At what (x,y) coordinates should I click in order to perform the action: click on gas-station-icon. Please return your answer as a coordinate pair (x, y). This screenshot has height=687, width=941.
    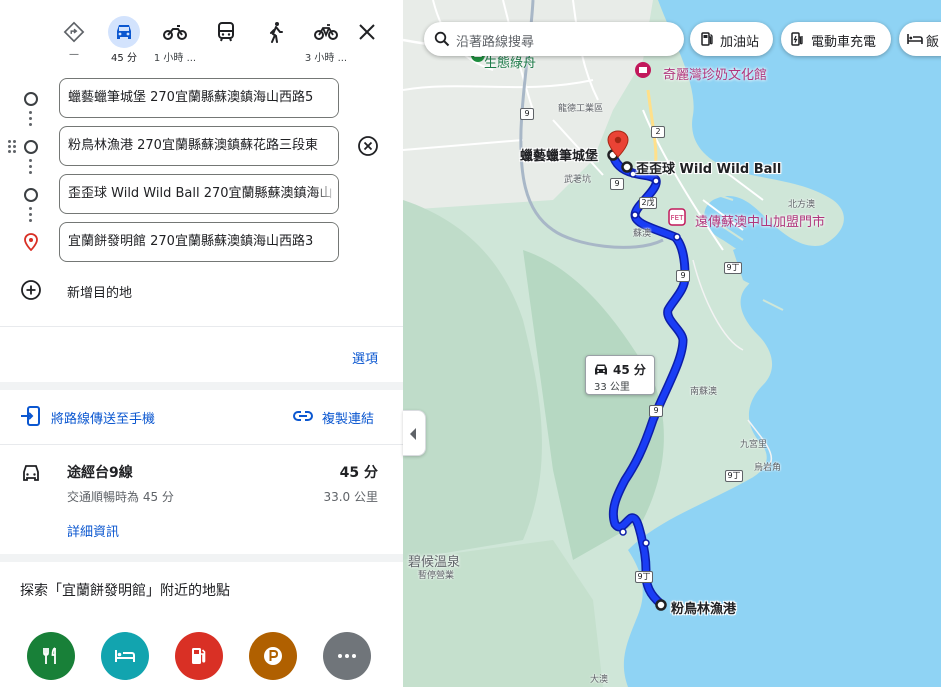
    Looking at the image, I should click on (199, 656).